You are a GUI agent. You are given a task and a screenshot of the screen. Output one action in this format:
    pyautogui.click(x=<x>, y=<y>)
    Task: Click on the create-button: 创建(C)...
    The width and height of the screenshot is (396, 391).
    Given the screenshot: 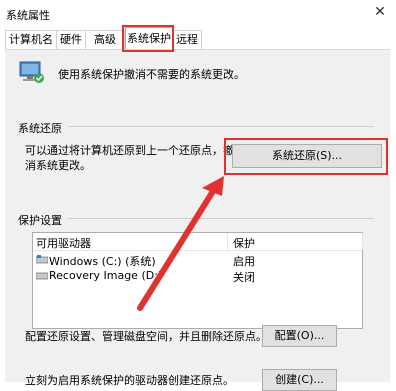 What is the action you would take?
    pyautogui.click(x=299, y=380)
    